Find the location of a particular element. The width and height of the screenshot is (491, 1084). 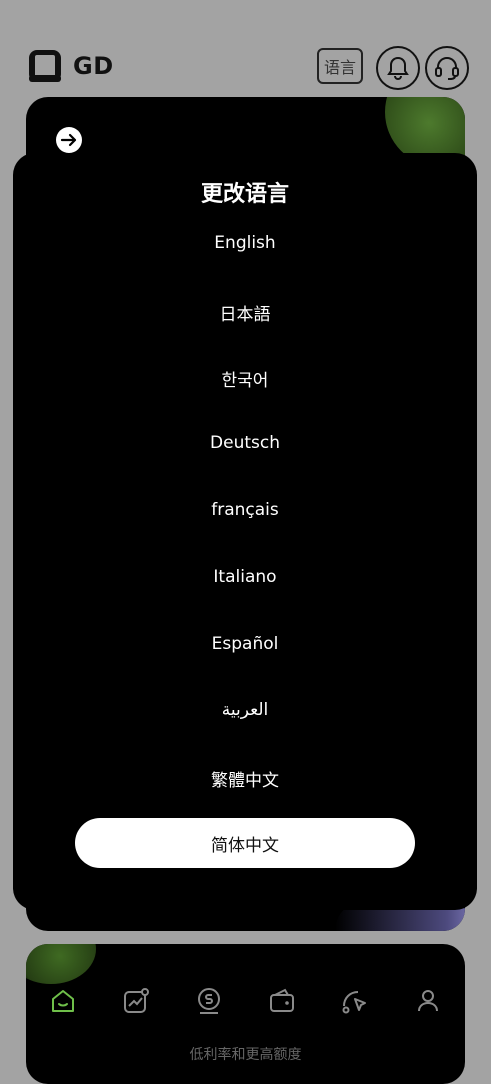

chart-icon is located at coordinates (136, 1001).